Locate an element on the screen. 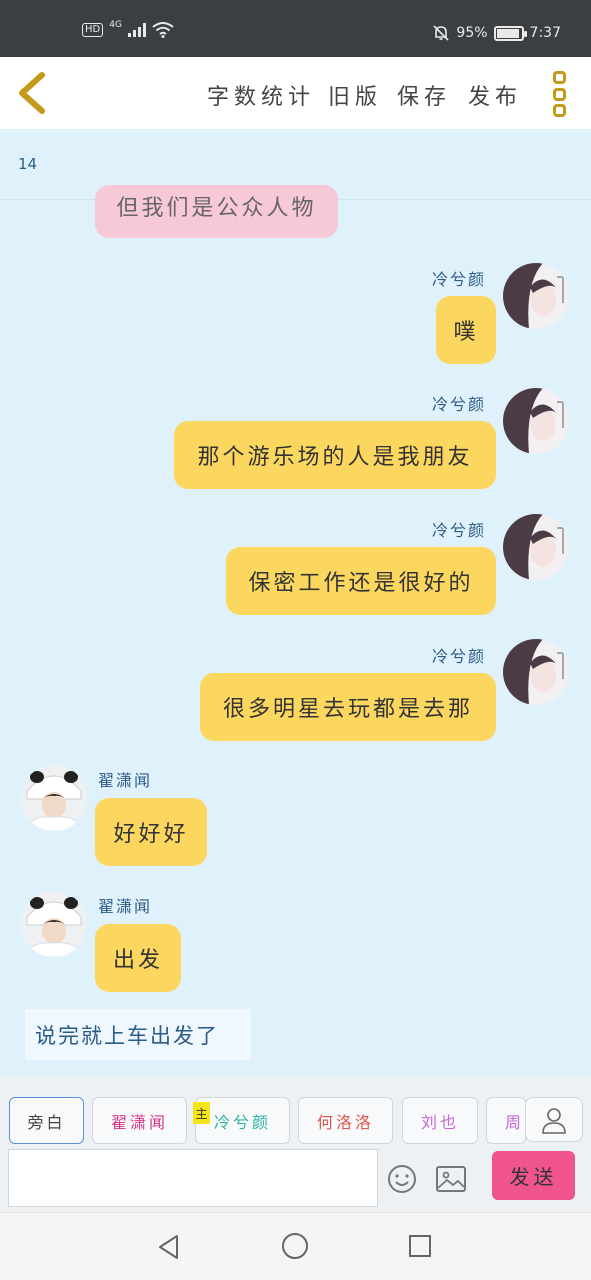 Image resolution: width=591 pixels, height=1280 pixels. smiley-icon is located at coordinates (402, 1179).